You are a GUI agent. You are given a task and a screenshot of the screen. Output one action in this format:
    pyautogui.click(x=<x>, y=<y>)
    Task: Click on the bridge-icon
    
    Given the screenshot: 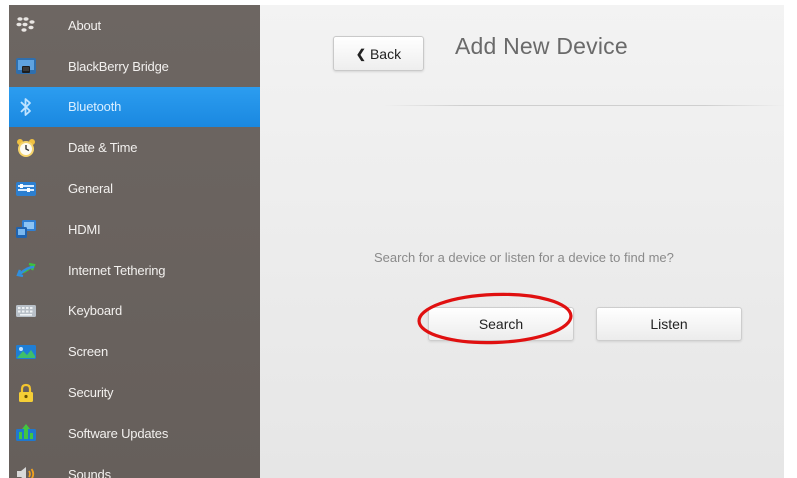 What is the action you would take?
    pyautogui.click(x=26, y=66)
    